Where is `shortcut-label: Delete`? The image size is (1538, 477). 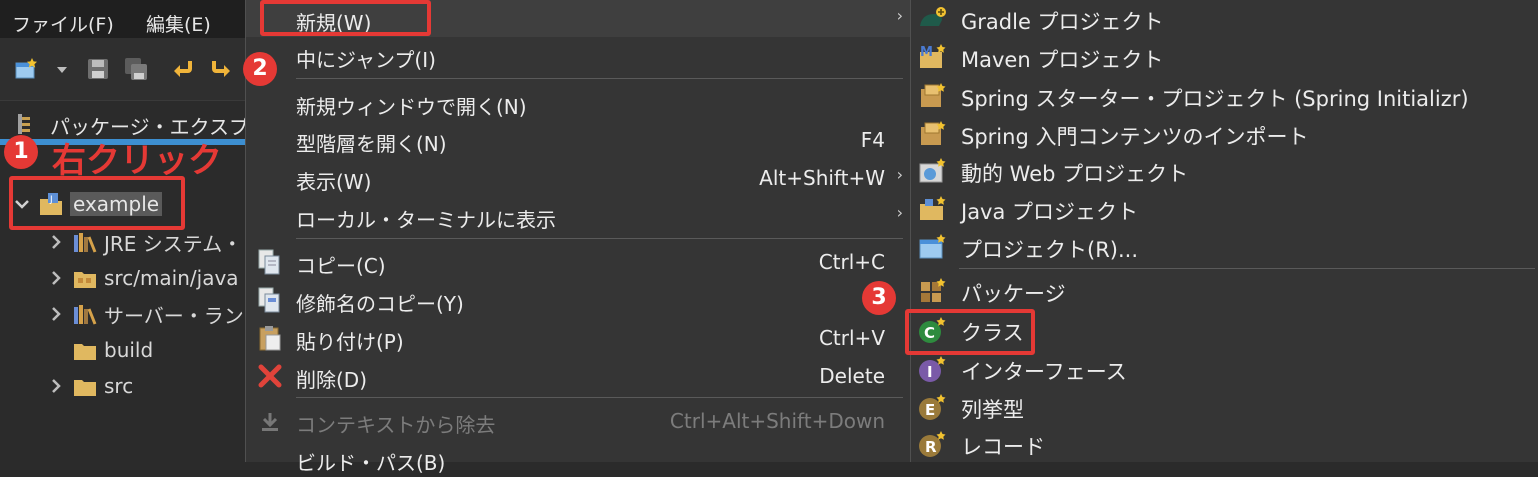
shortcut-label: Delete is located at coordinates (852, 376).